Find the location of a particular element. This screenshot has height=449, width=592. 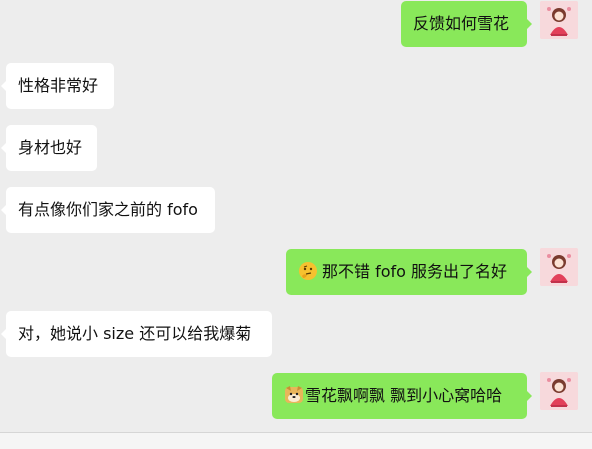

message-bubble: 对，她说小 size 还可以给我爆菊 is located at coordinates (136, 334).